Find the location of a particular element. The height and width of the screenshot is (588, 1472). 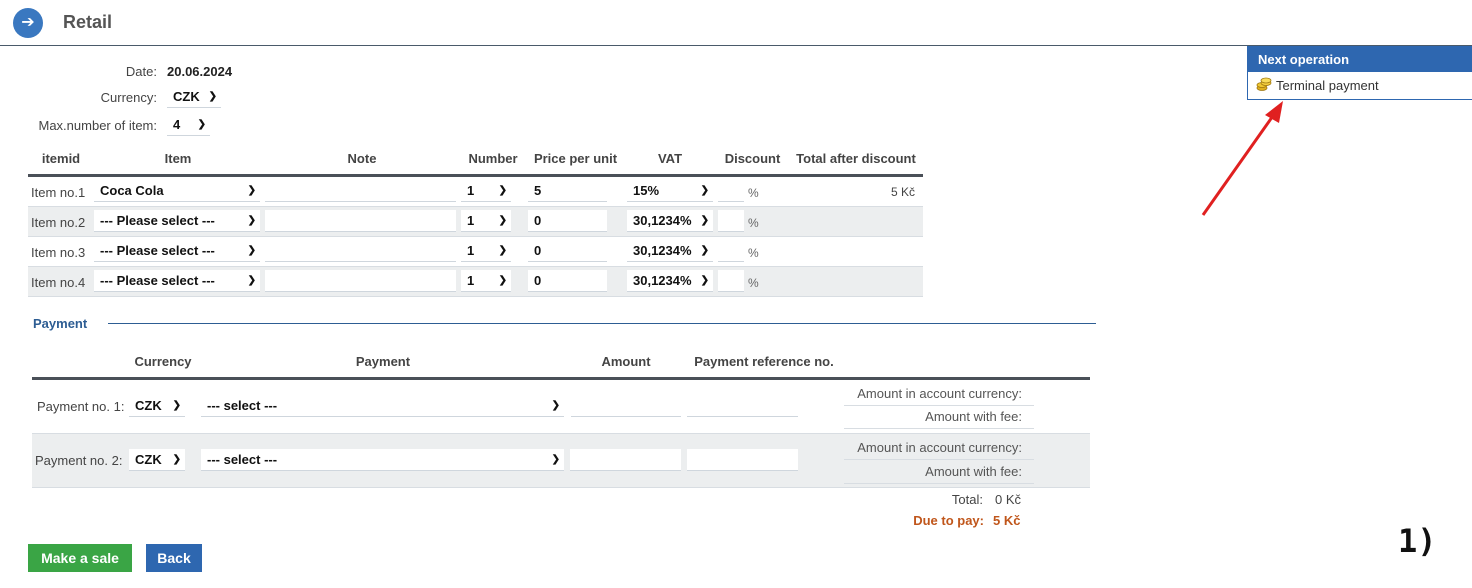

table-row: Item no.1 Coca Cola ❯ 1 ❯ 5 15% ❯ % 5 Kč is located at coordinates (475, 192).